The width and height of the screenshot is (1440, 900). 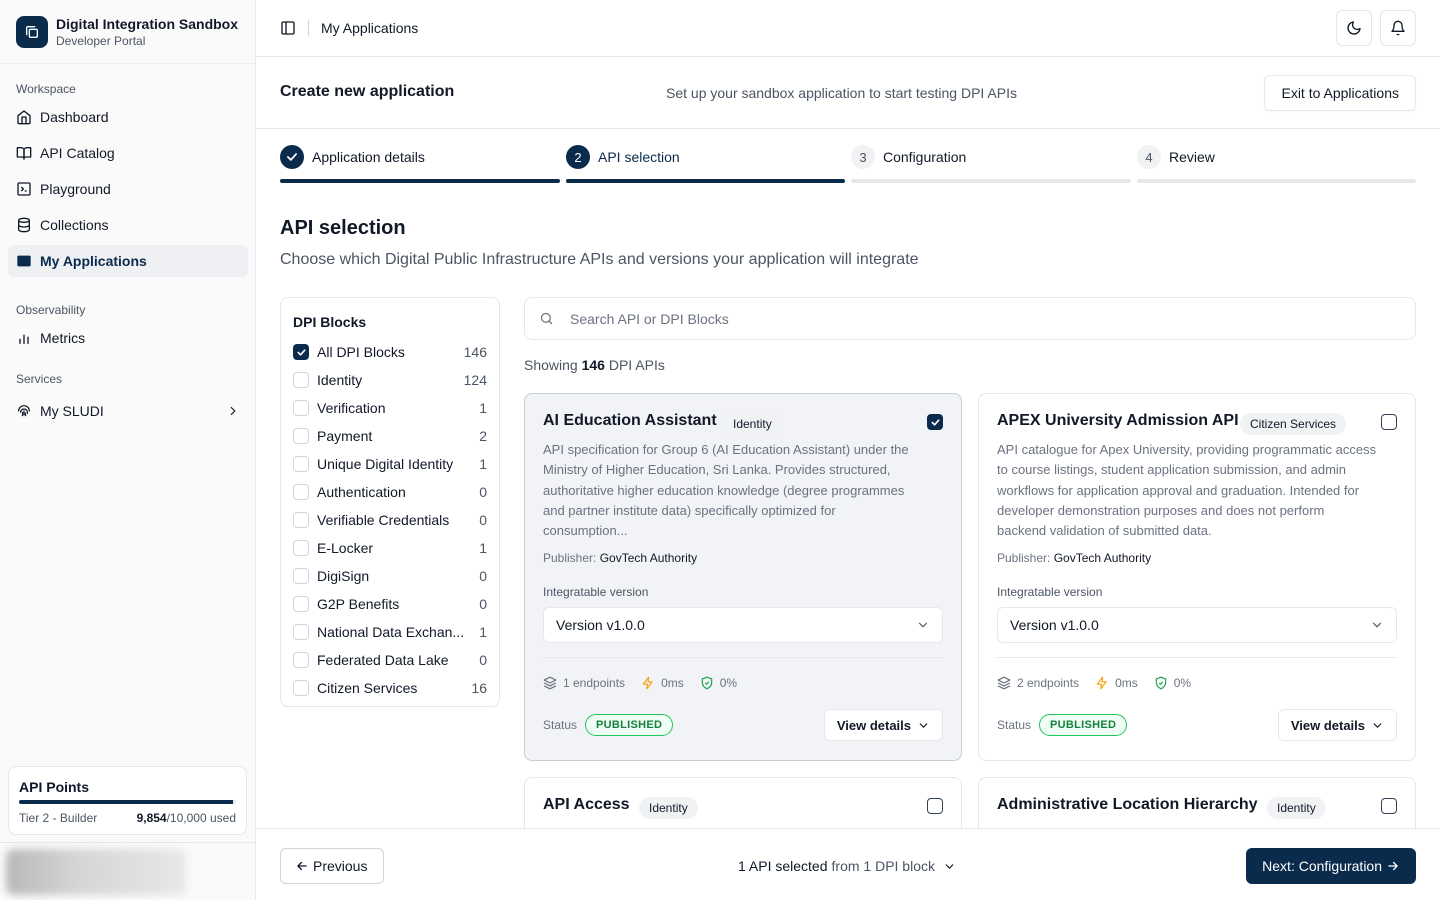 I want to click on topbar: My Applications, so click(x=848, y=28).